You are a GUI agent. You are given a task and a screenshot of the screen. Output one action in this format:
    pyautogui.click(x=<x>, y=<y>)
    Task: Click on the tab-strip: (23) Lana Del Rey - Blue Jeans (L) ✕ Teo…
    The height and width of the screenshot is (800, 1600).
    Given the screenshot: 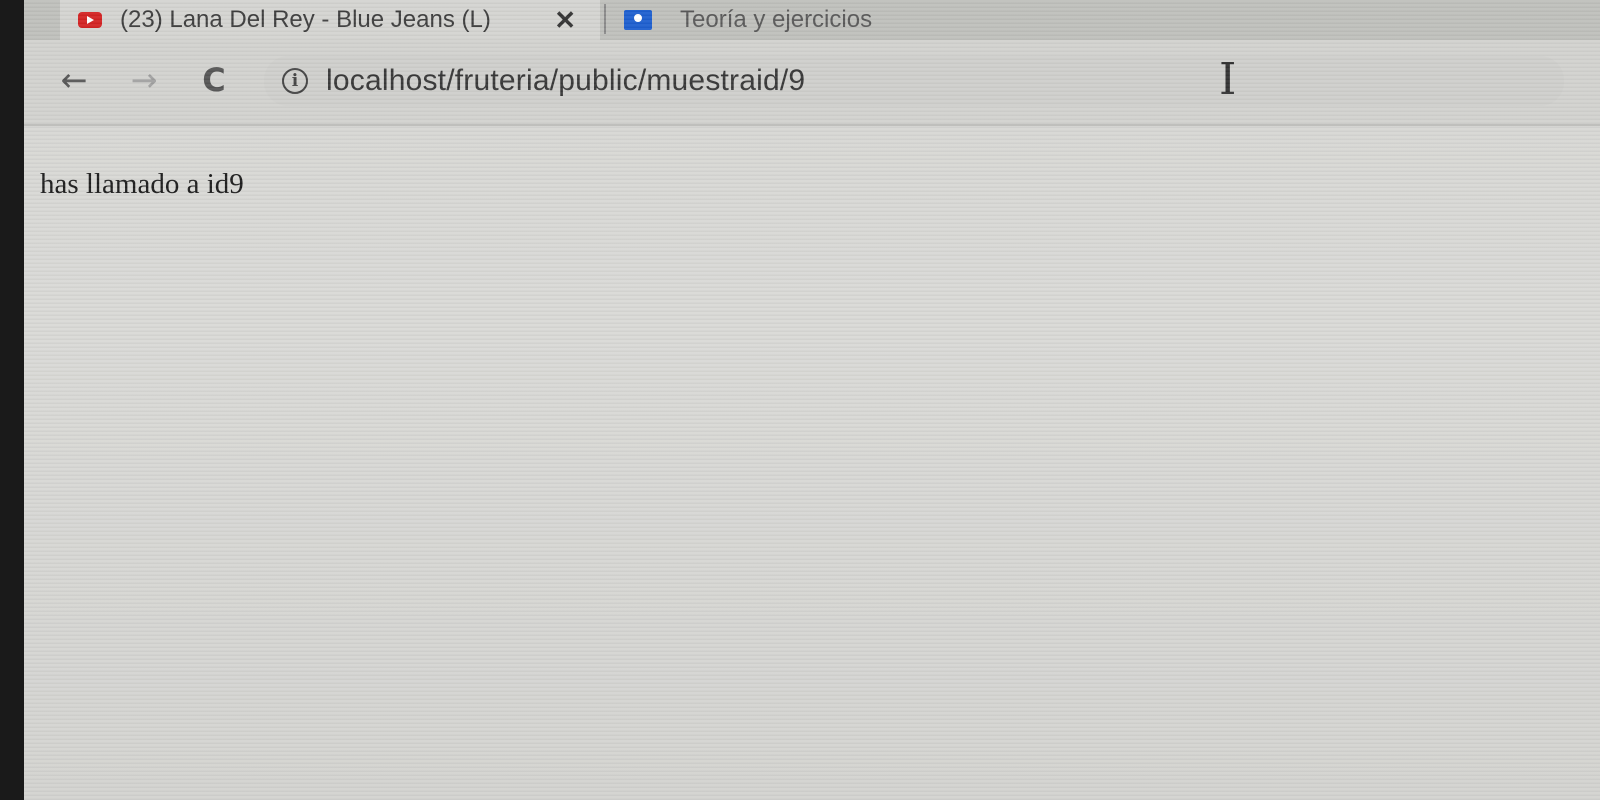 What is the action you would take?
    pyautogui.click(x=812, y=20)
    